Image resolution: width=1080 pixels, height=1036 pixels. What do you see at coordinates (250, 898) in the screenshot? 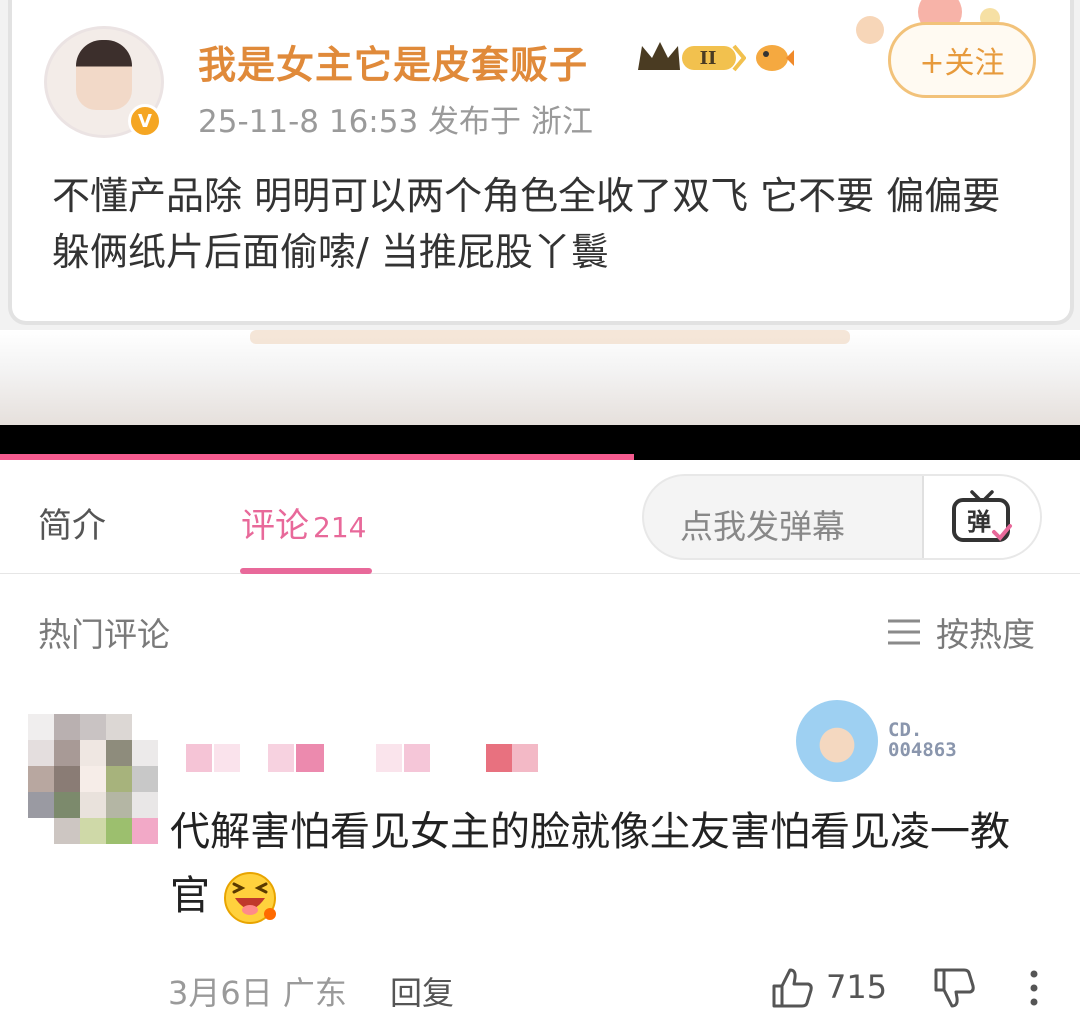
I see `laughing-emoji-icon` at bounding box center [250, 898].